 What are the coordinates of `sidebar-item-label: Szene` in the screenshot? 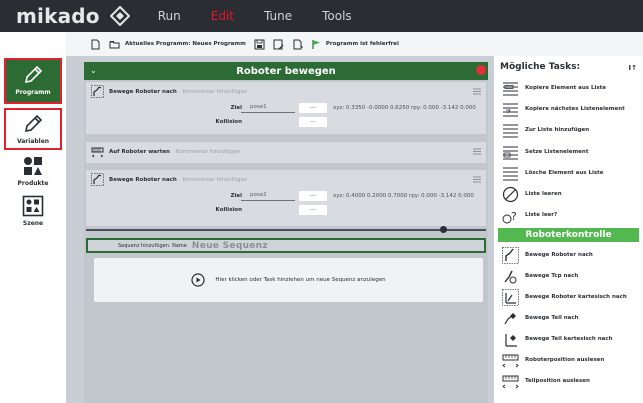 It's located at (33, 223).